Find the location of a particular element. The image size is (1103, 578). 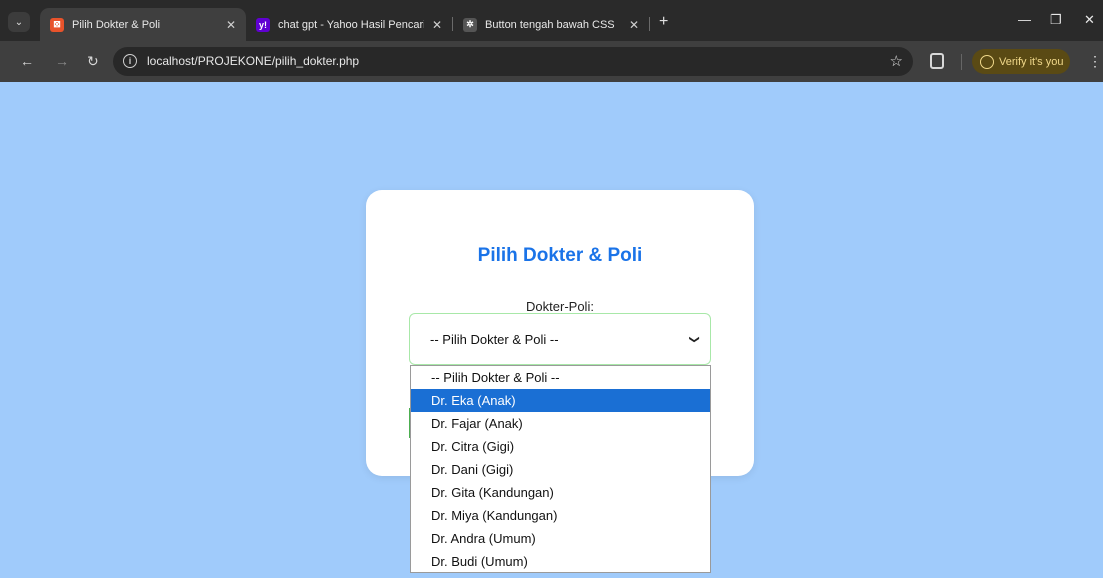

tab-pilih-dokter: ⊠ Pilih Dokter & Poli ✕ is located at coordinates (143, 24).